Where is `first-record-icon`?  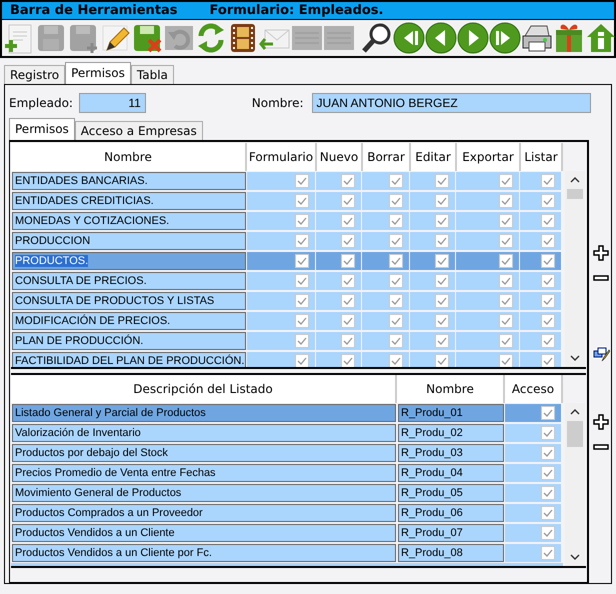 first-record-icon is located at coordinates (409, 38).